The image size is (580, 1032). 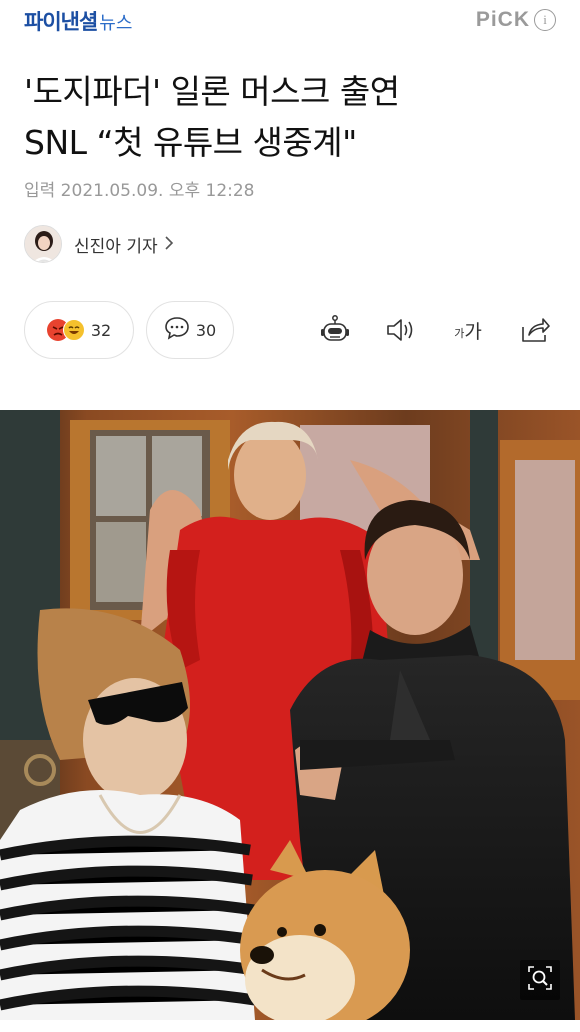 What do you see at coordinates (502, 19) in the screenshot?
I see `pick-label: PiCK` at bounding box center [502, 19].